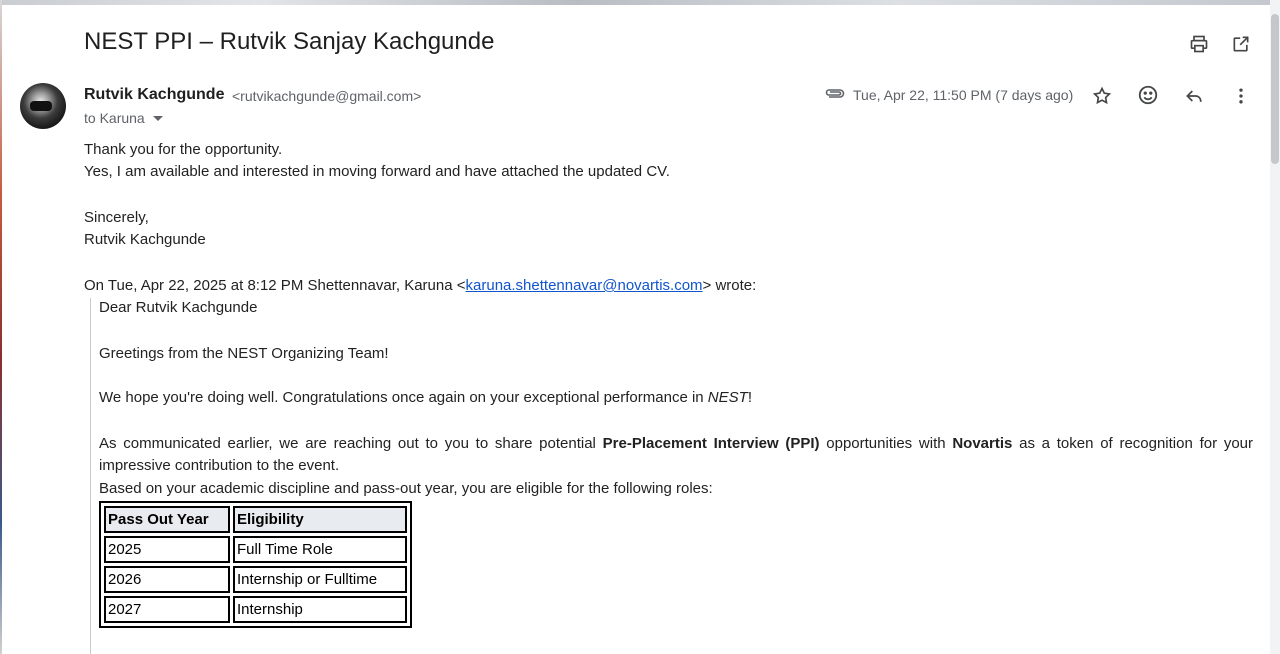 The height and width of the screenshot is (654, 1280). Describe the element at coordinates (1241, 44) in the screenshot. I see `open-in-new-window-icon` at that location.